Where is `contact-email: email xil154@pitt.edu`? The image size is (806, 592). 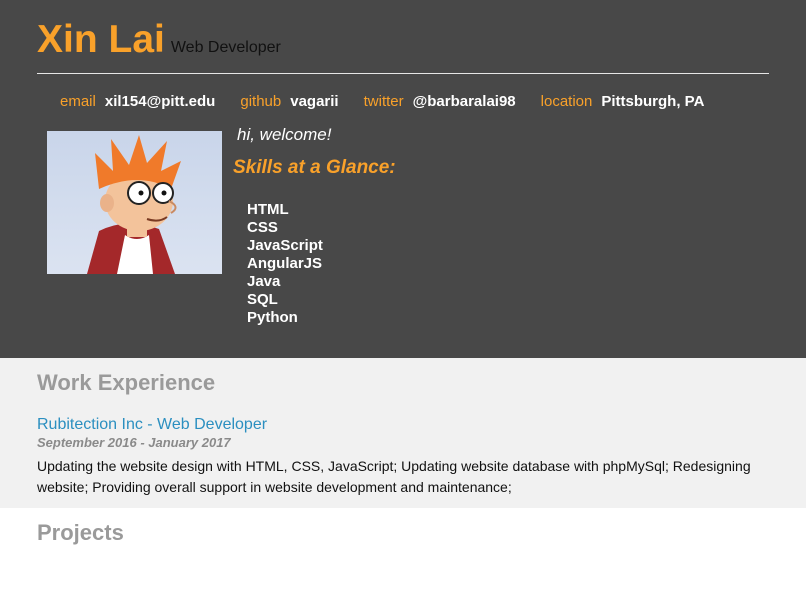
contact-email: email xil154@pitt.edu is located at coordinates (137, 102).